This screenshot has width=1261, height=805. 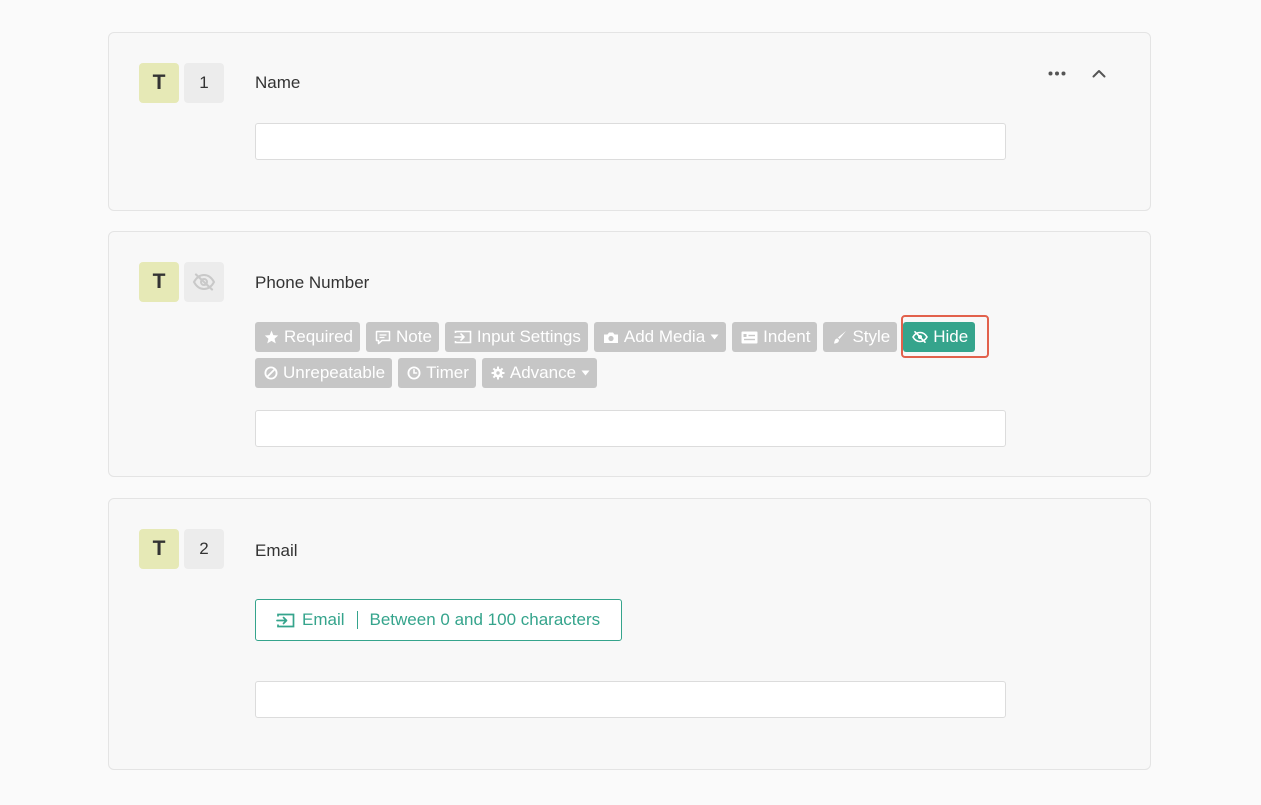 I want to click on timer-button: Timer, so click(x=437, y=373).